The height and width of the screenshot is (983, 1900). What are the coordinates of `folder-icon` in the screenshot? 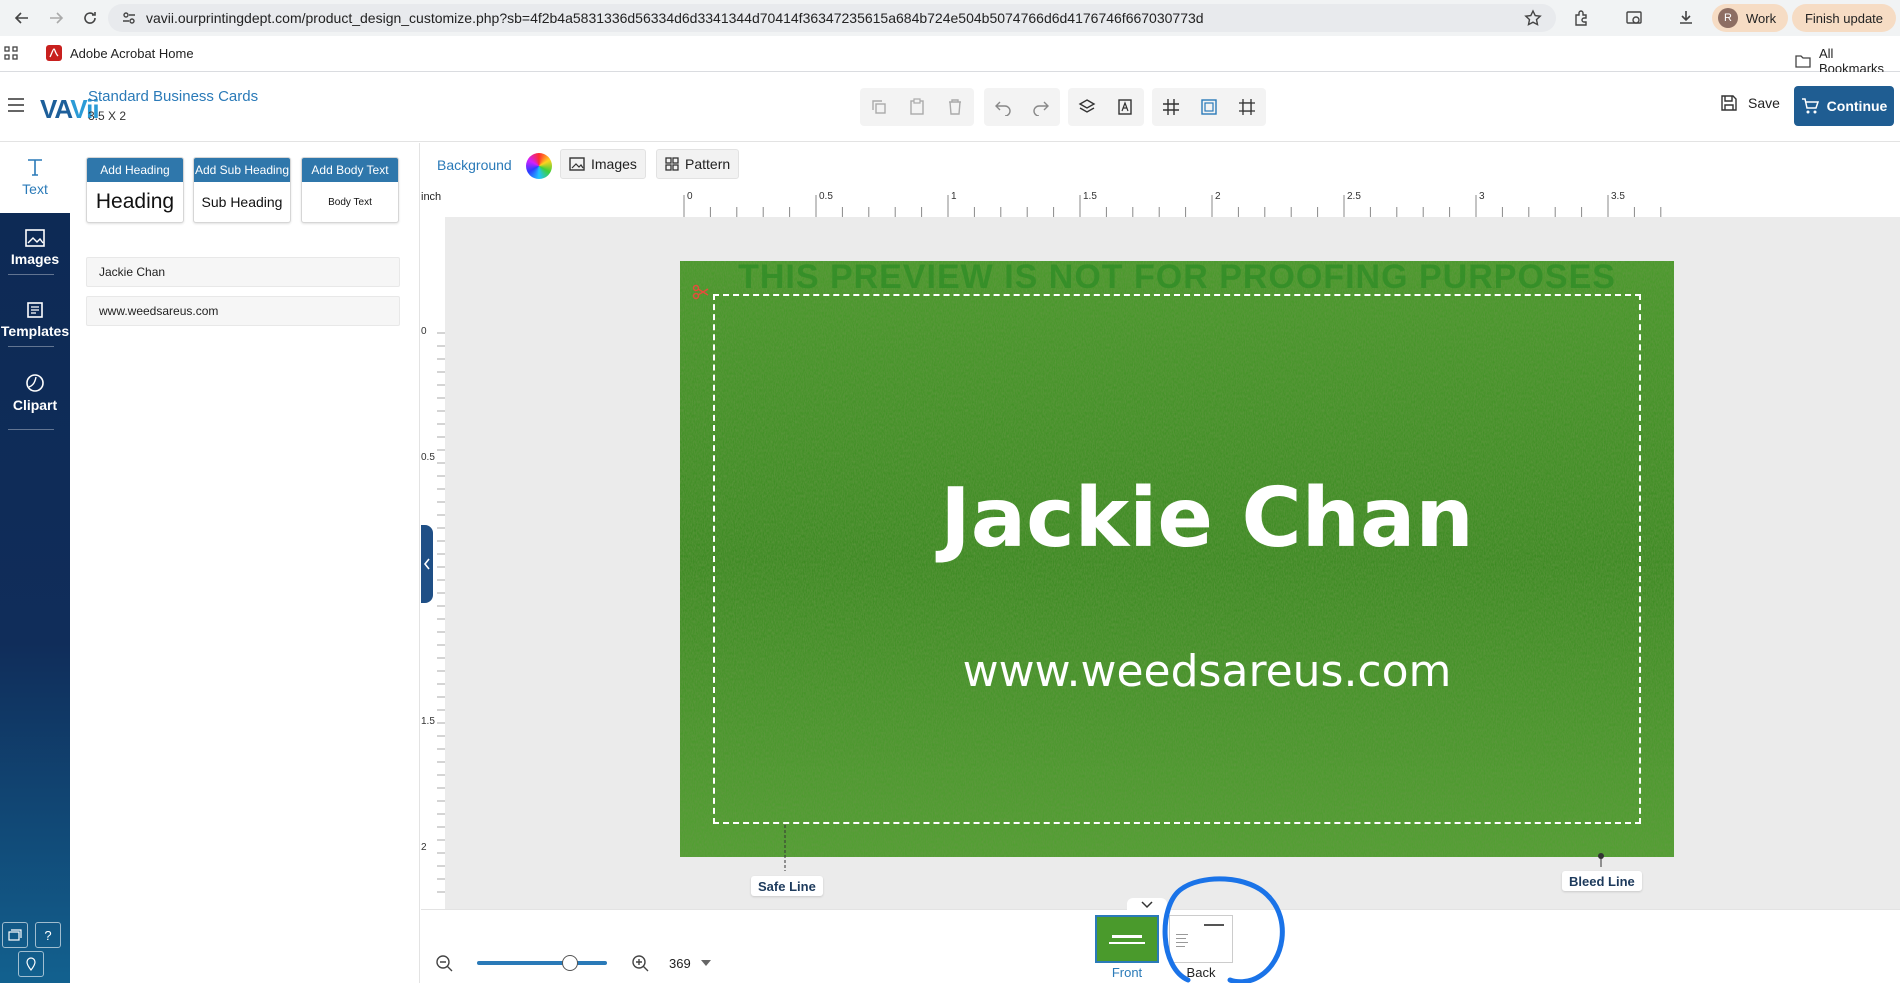 It's located at (1803, 61).